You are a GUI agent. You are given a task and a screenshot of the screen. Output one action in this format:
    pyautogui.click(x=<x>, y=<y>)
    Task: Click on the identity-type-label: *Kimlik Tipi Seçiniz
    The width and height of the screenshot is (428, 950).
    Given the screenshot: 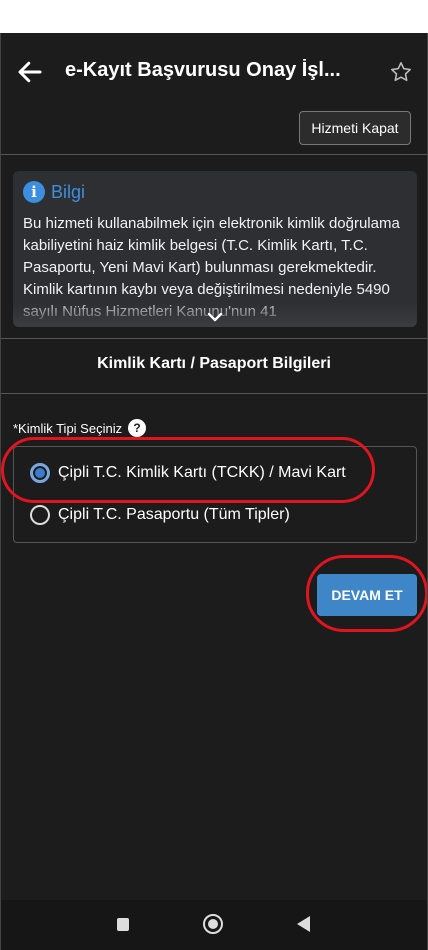 What is the action you would take?
    pyautogui.click(x=68, y=428)
    